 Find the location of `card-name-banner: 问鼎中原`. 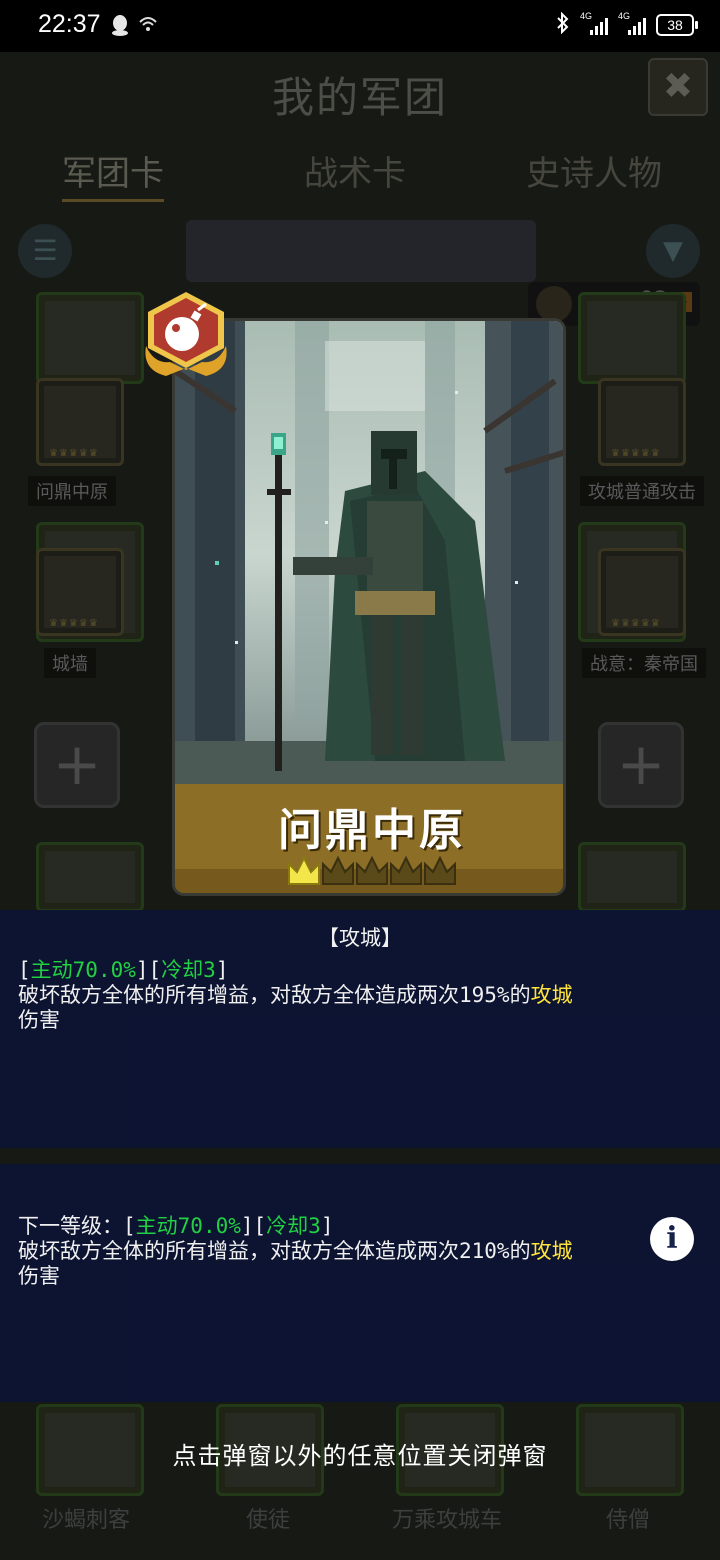

card-name-banner: 问鼎中原 is located at coordinates (369, 838).